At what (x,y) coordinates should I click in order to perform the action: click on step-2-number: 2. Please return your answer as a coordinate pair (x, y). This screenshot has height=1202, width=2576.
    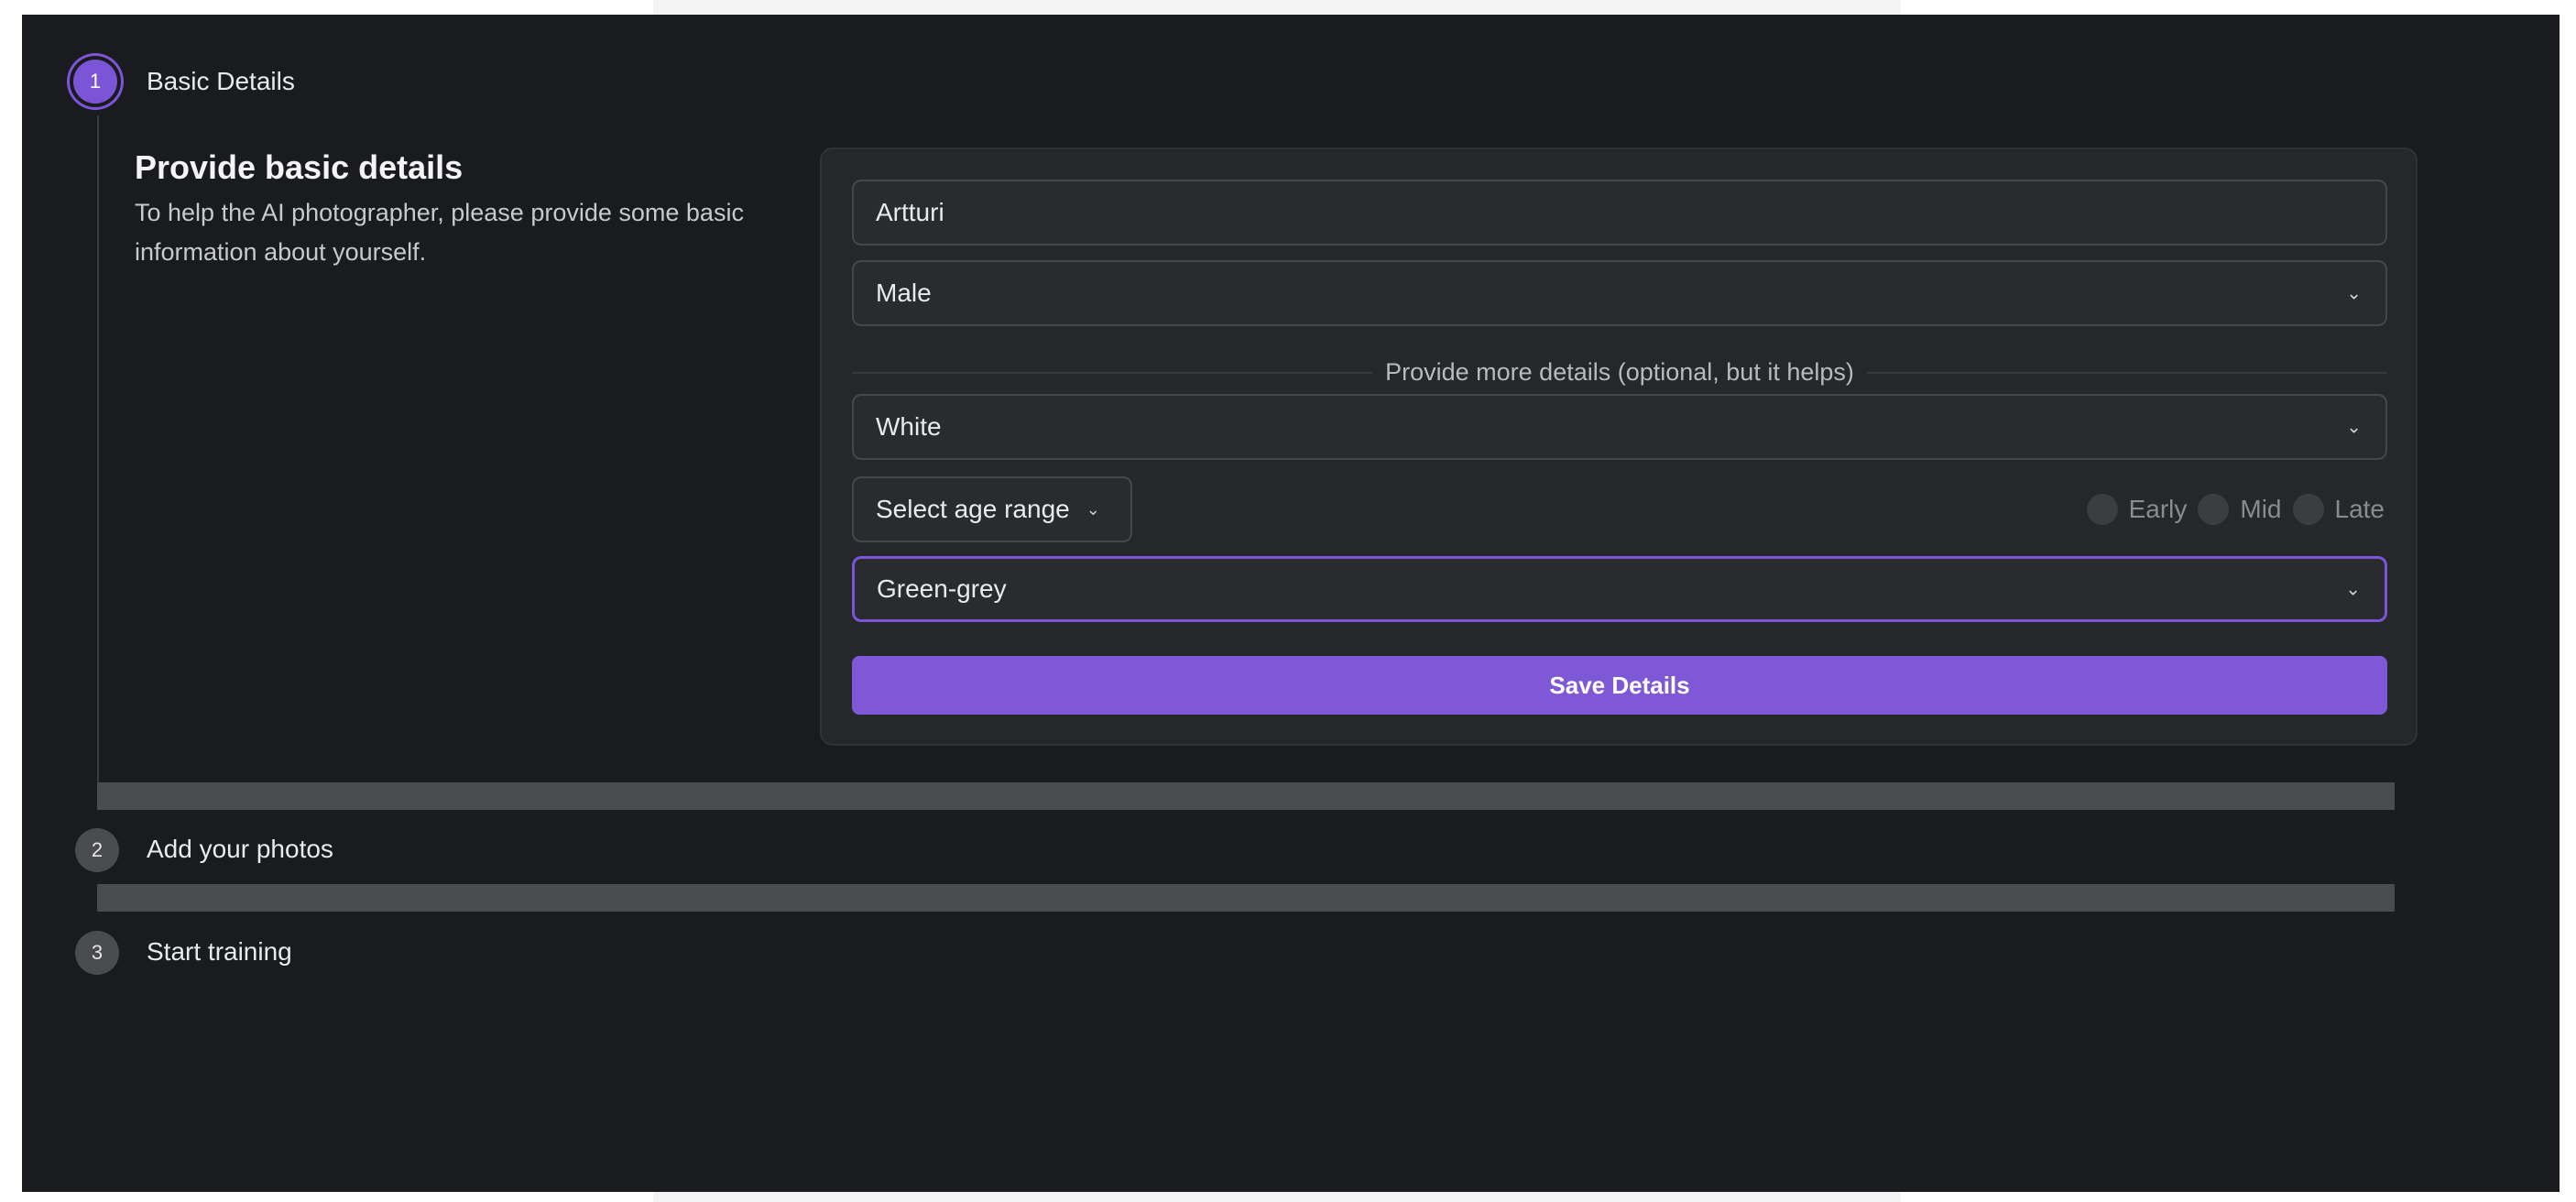
    Looking at the image, I should click on (98, 849).